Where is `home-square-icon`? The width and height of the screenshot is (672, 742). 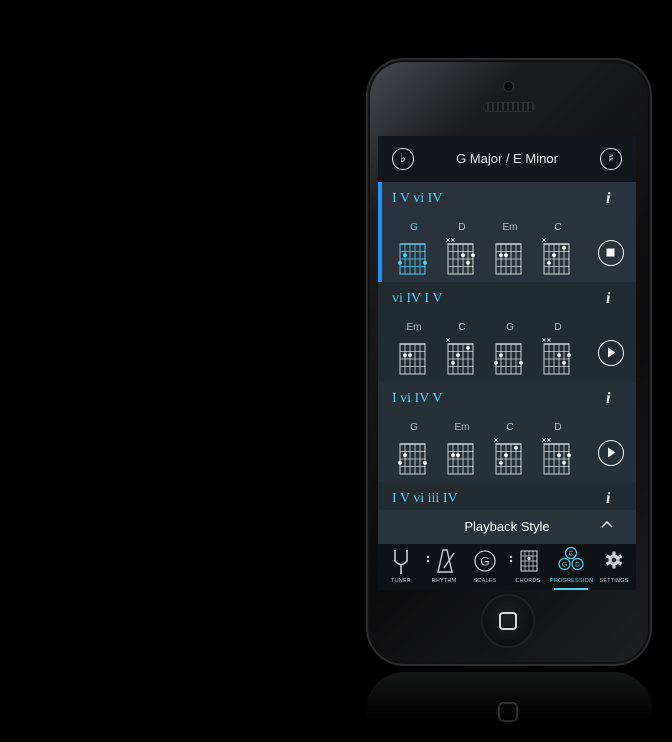 home-square-icon is located at coordinates (508, 621).